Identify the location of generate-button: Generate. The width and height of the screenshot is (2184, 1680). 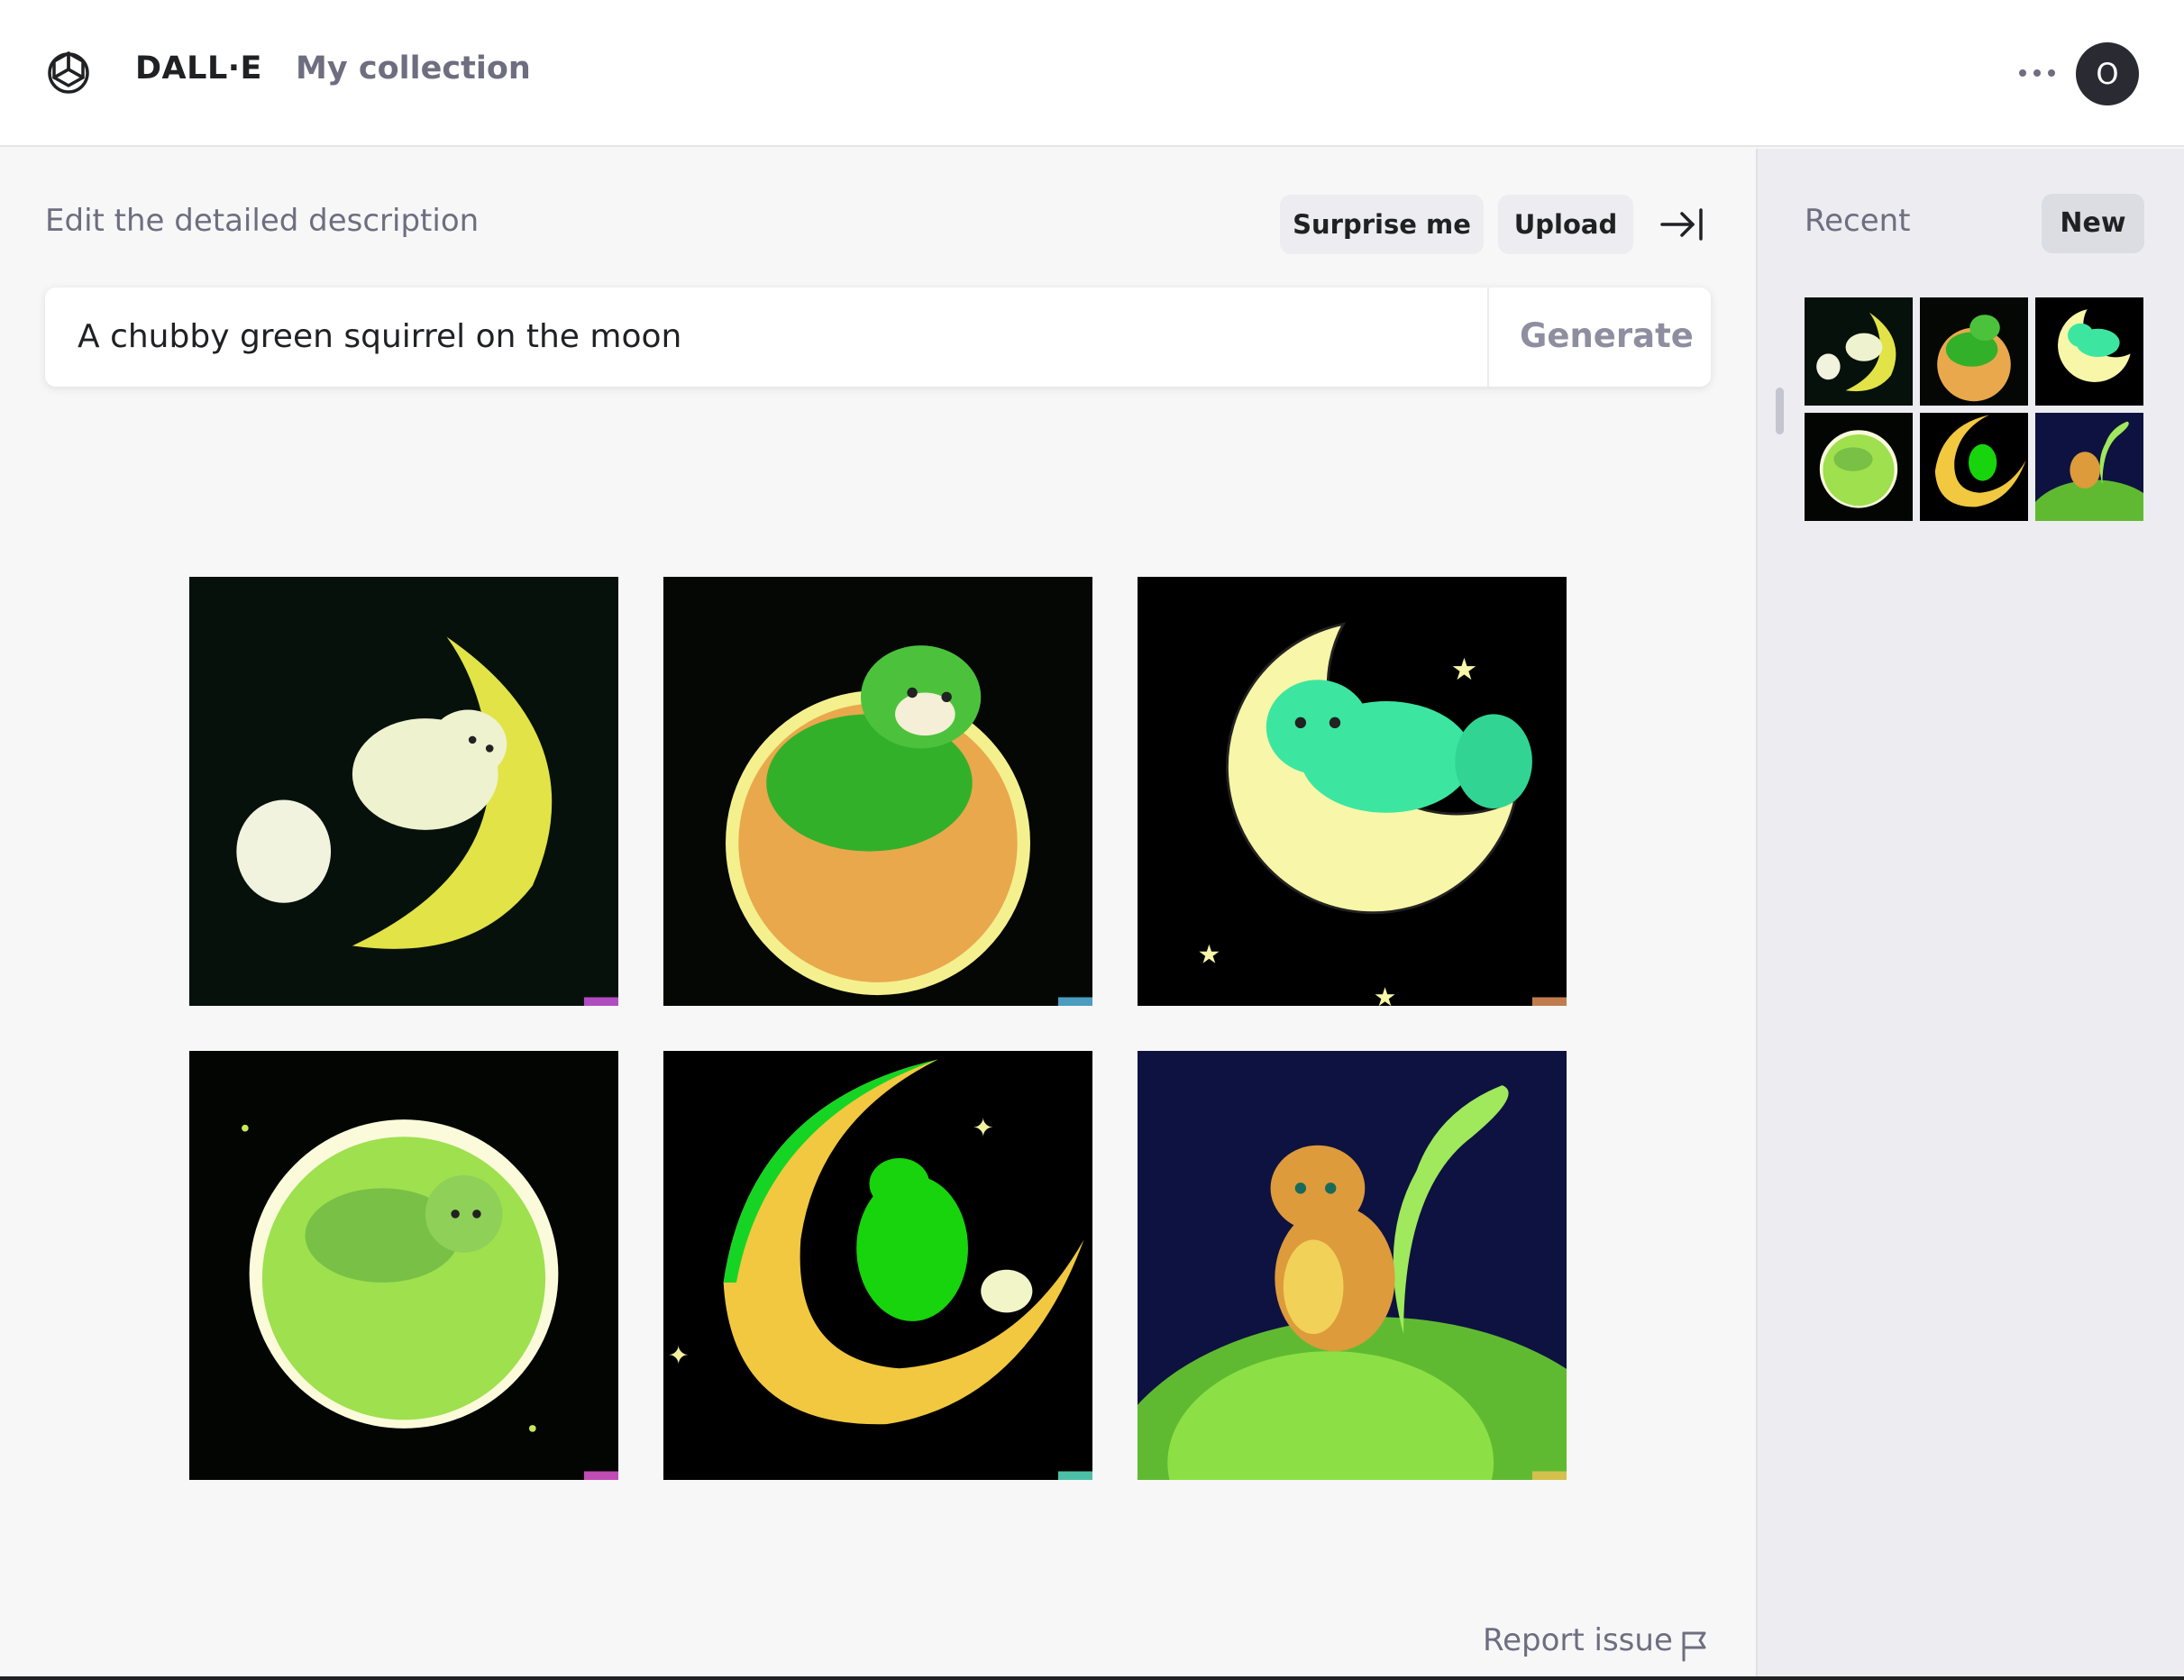
(1607, 335).